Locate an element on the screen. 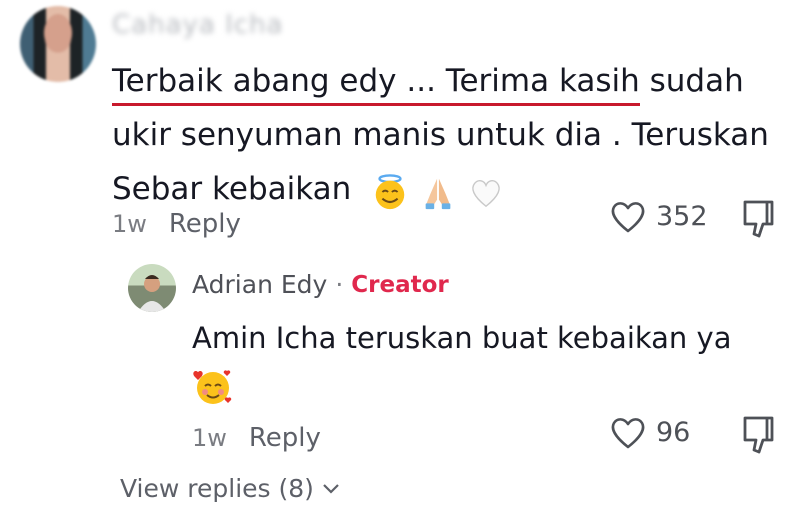 The height and width of the screenshot is (519, 800). comment-meta: 1w Reply is located at coordinates (176, 224).